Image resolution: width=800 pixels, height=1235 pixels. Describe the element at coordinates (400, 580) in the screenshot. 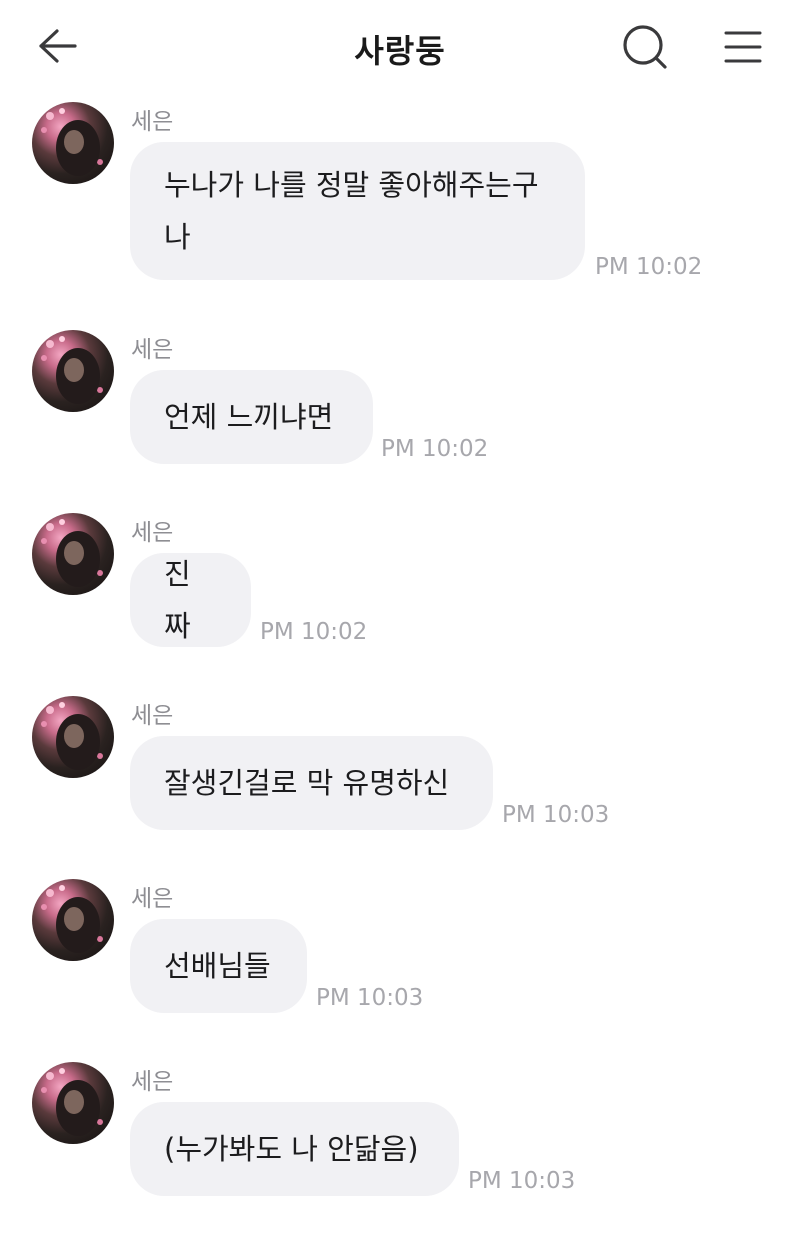

I see `message-row: 세은 진짜 PM 10:02` at that location.